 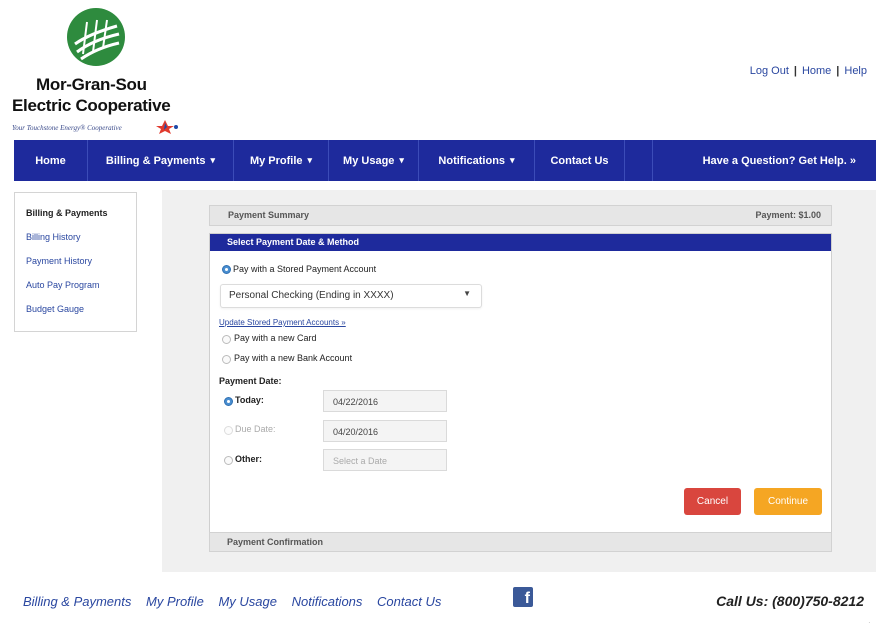 I want to click on payment-confirmation-bar: Payment Confirmation, so click(x=520, y=542).